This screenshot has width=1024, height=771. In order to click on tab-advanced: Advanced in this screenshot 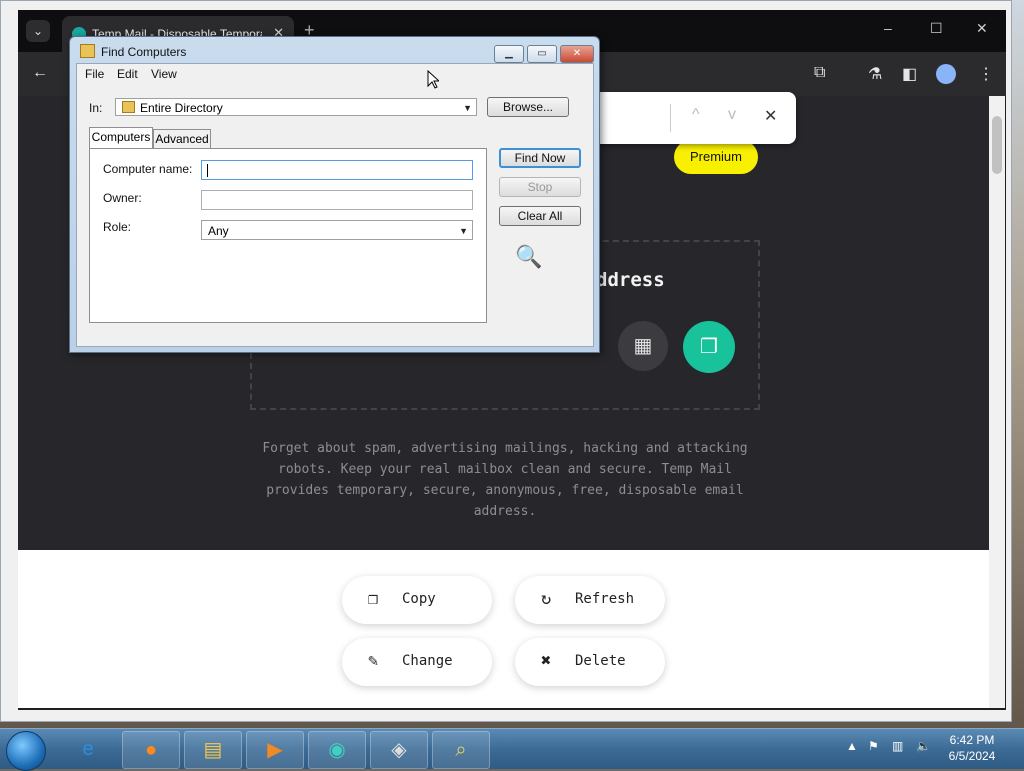, I will do `click(182, 138)`.